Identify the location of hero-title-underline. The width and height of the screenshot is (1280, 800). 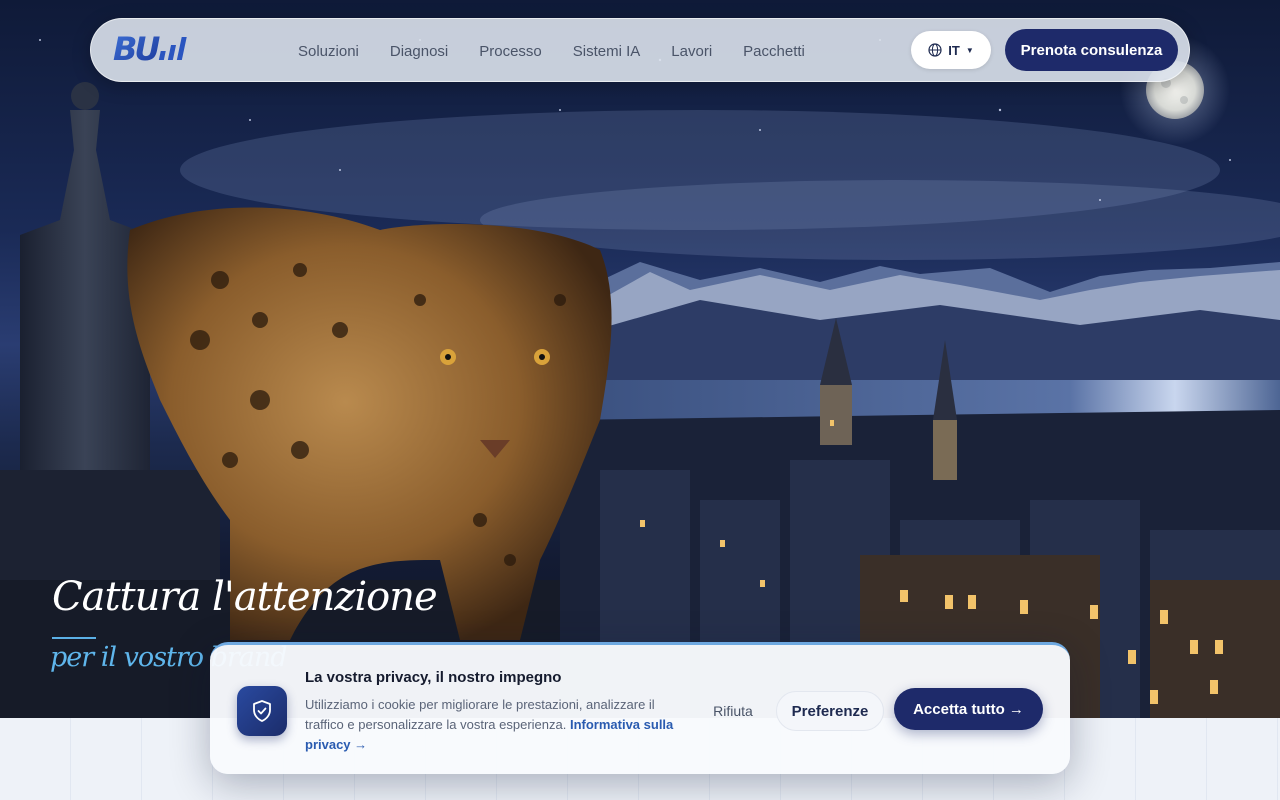
(74, 638).